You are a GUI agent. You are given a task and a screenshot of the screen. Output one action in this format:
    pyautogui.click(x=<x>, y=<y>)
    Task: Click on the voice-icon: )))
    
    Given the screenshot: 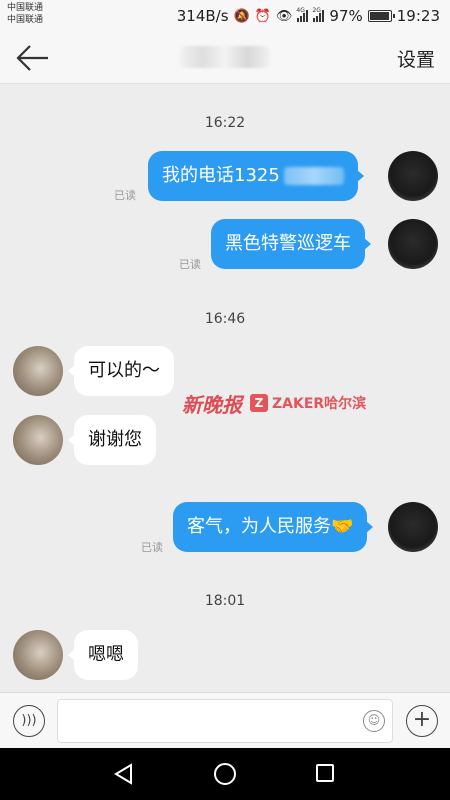 What is the action you would take?
    pyautogui.click(x=29, y=721)
    